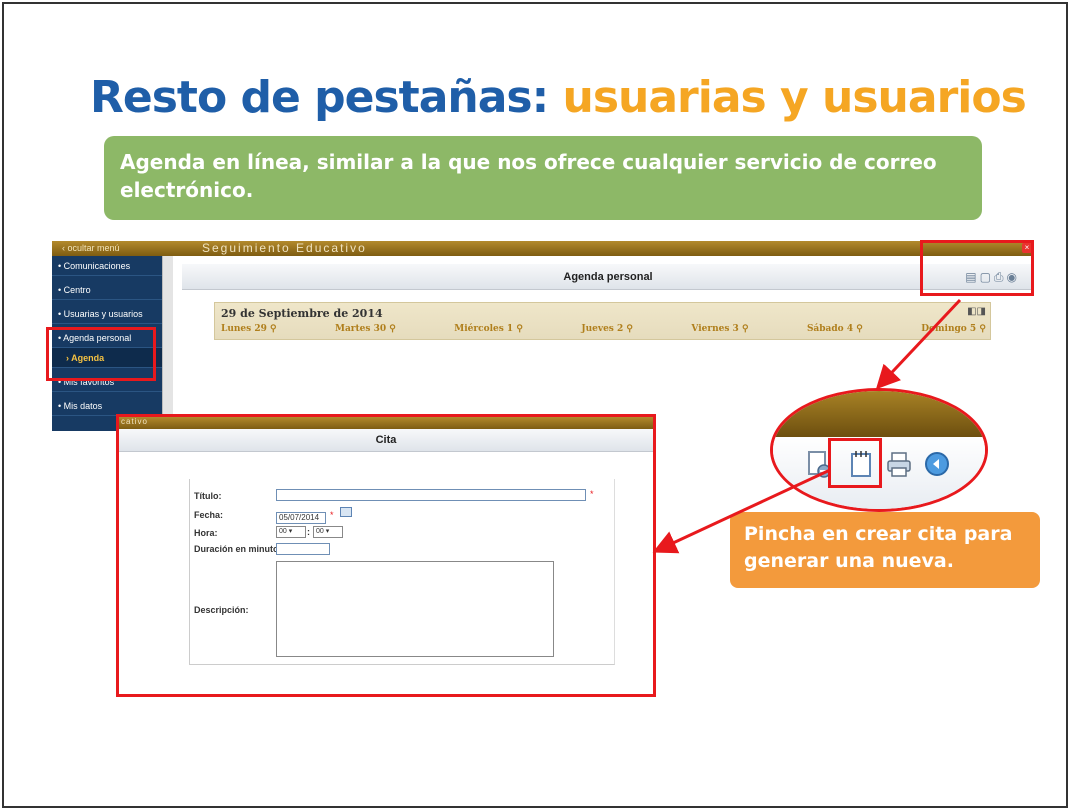 Image resolution: width=1070 pixels, height=810 pixels. What do you see at coordinates (607, 329) in the screenshot?
I see `day-label: Jueves 2 ⚲` at bounding box center [607, 329].